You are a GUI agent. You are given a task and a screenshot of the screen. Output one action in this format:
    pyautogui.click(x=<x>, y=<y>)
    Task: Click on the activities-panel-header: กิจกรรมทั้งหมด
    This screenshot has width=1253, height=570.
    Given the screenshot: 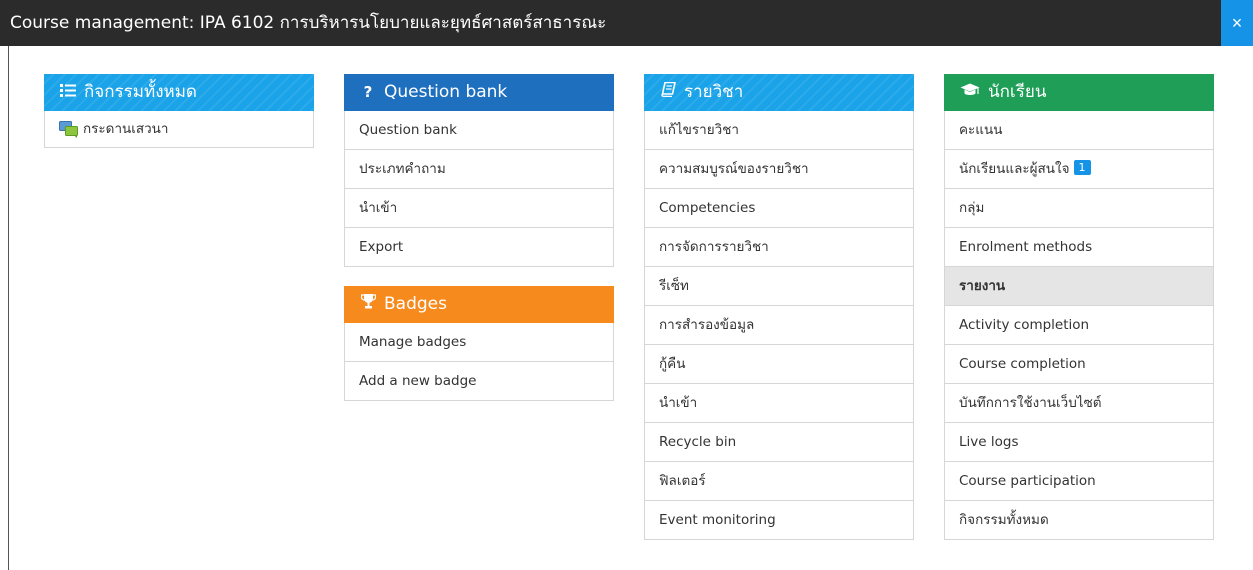 What is the action you would take?
    pyautogui.click(x=179, y=92)
    